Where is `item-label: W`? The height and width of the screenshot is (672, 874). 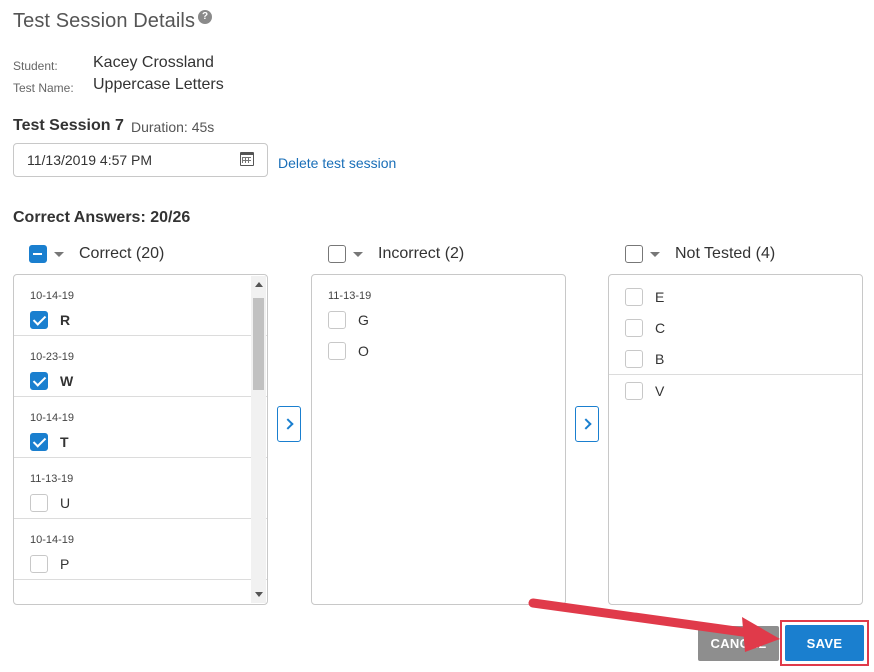 item-label: W is located at coordinates (67, 380).